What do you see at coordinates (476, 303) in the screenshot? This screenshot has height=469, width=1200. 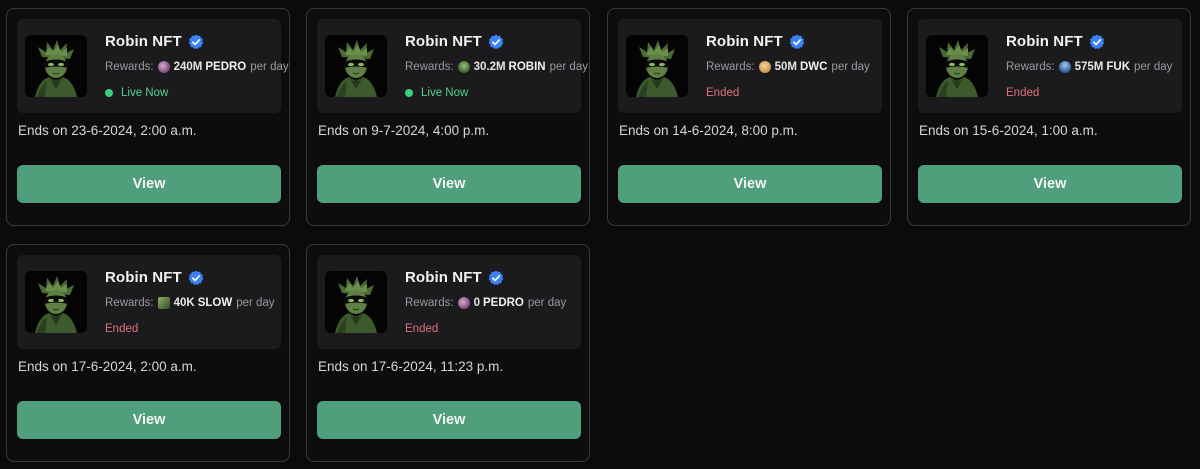 I see `reward-amount: 0` at bounding box center [476, 303].